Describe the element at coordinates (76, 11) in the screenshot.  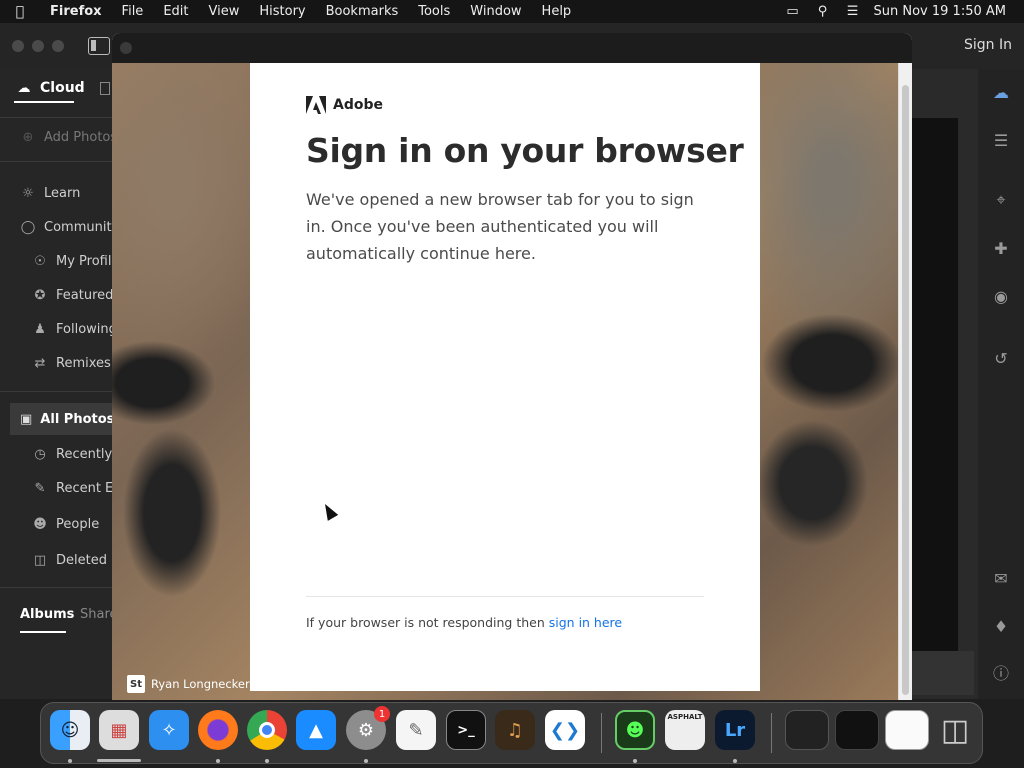
I see `menu-app-firefox: Firefox` at that location.